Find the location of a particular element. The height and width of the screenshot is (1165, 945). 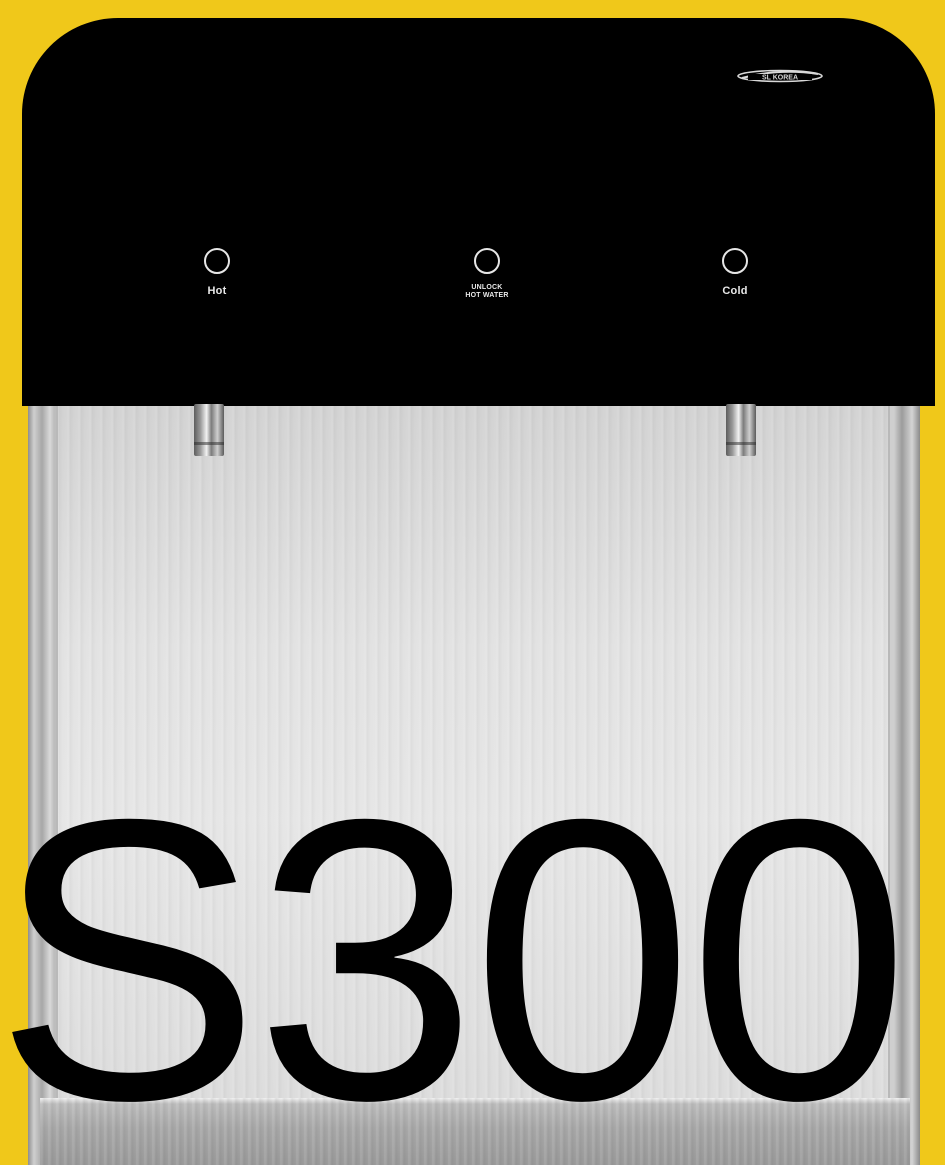

unlock-label: UNLOCK HOT WATER is located at coordinates (487, 292).